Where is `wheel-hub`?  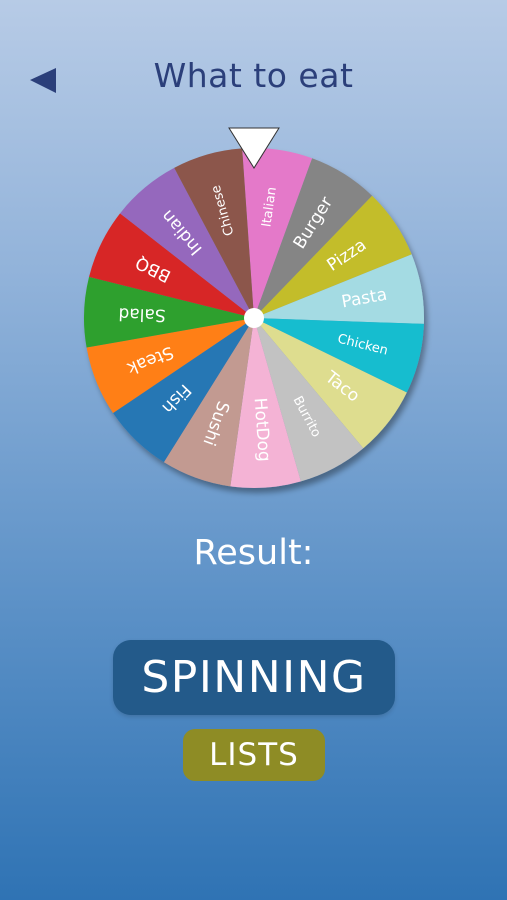 wheel-hub is located at coordinates (254, 318).